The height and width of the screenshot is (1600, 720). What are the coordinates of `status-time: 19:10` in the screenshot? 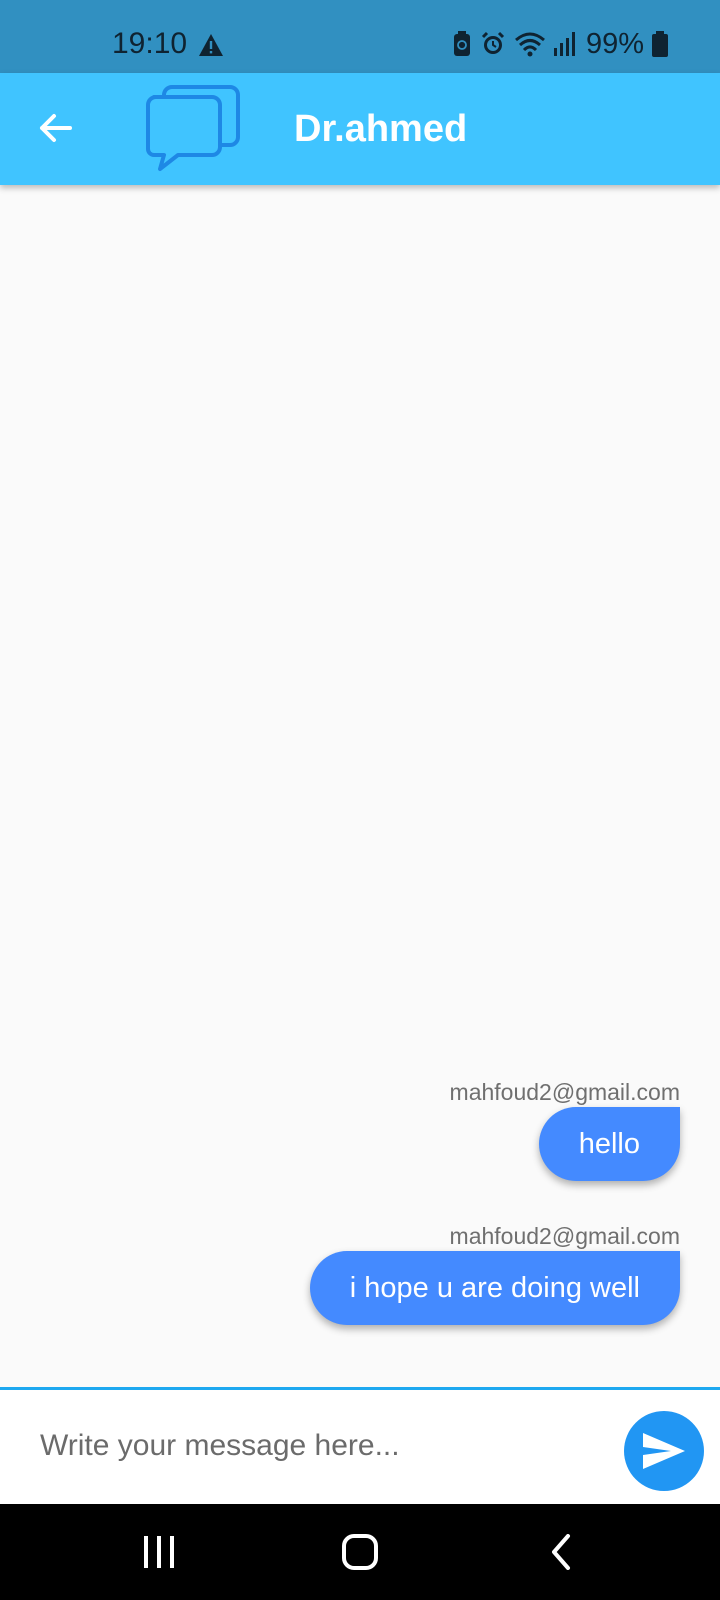 It's located at (150, 43).